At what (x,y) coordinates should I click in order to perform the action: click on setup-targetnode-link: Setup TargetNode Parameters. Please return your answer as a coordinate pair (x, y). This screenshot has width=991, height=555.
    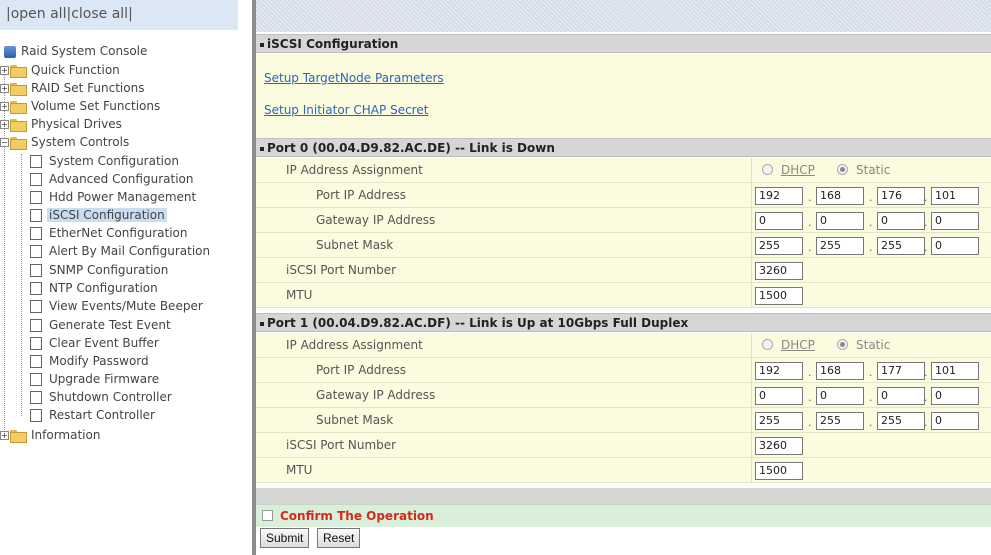
    Looking at the image, I should click on (354, 78).